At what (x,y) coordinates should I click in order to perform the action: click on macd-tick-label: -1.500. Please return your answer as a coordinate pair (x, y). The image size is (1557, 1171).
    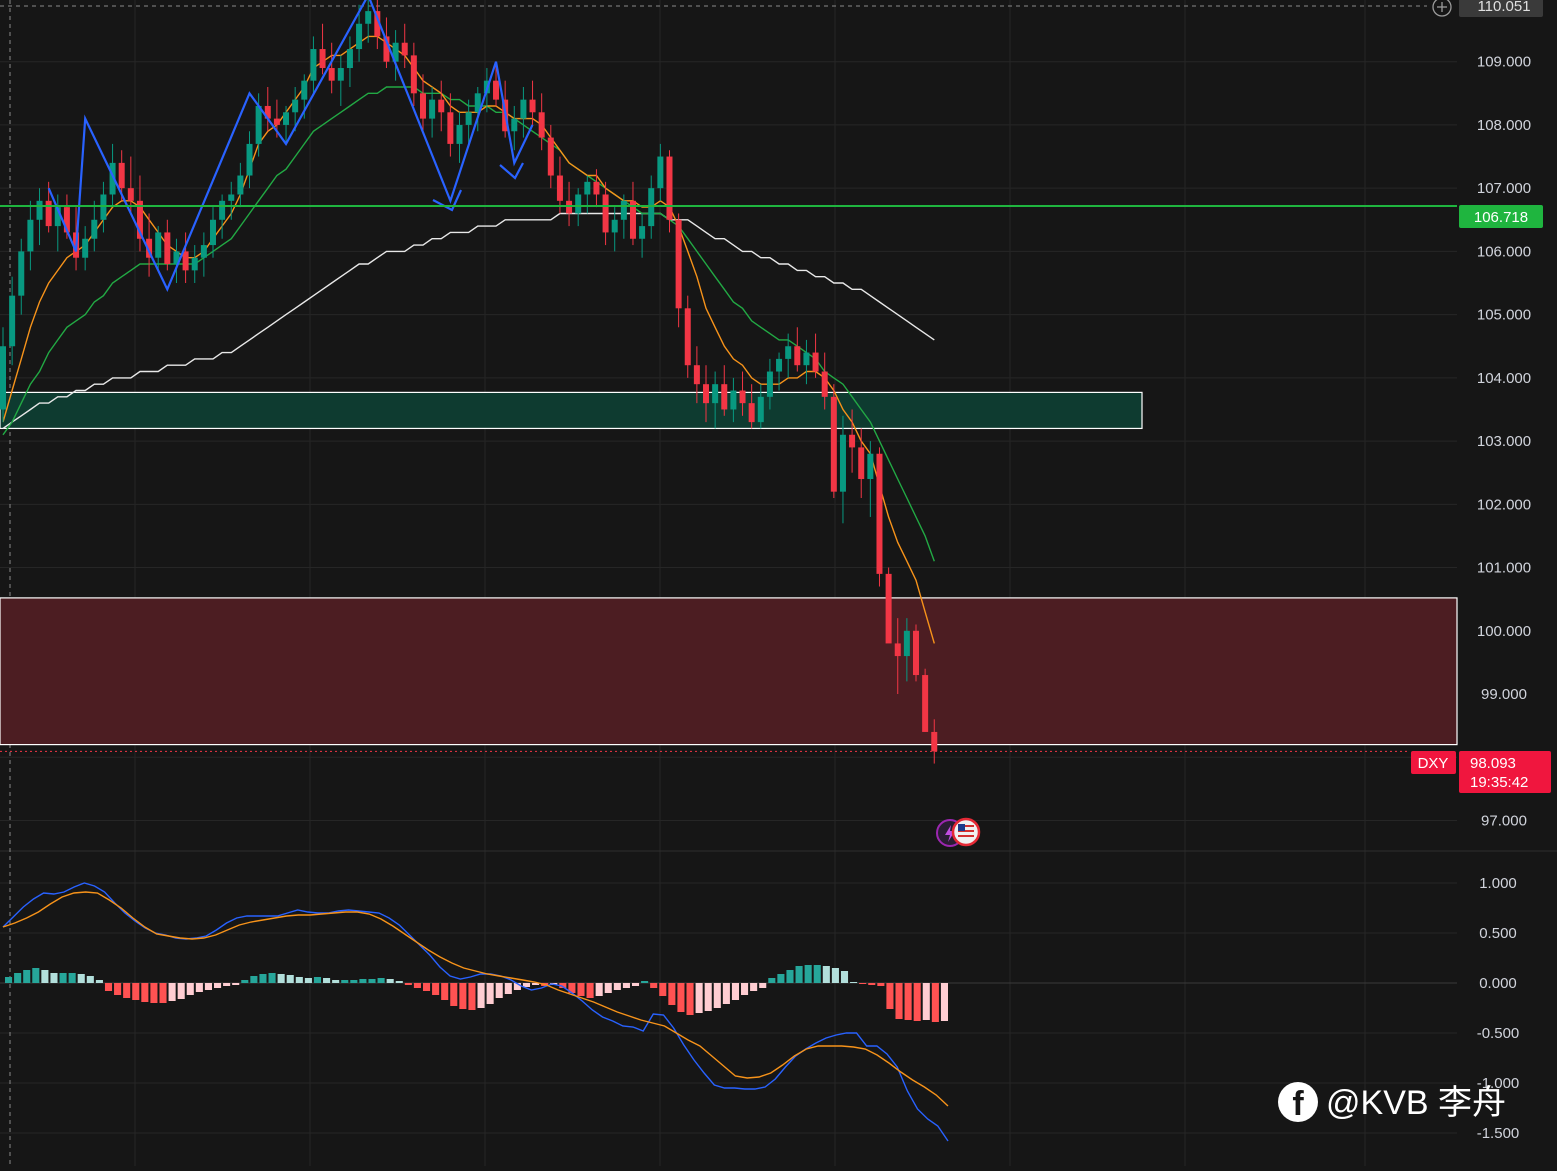
    Looking at the image, I should click on (1498, 1133).